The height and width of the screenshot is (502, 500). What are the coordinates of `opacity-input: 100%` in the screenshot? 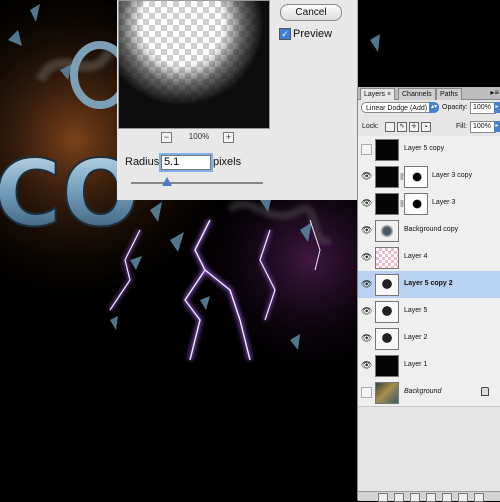 It's located at (483, 108).